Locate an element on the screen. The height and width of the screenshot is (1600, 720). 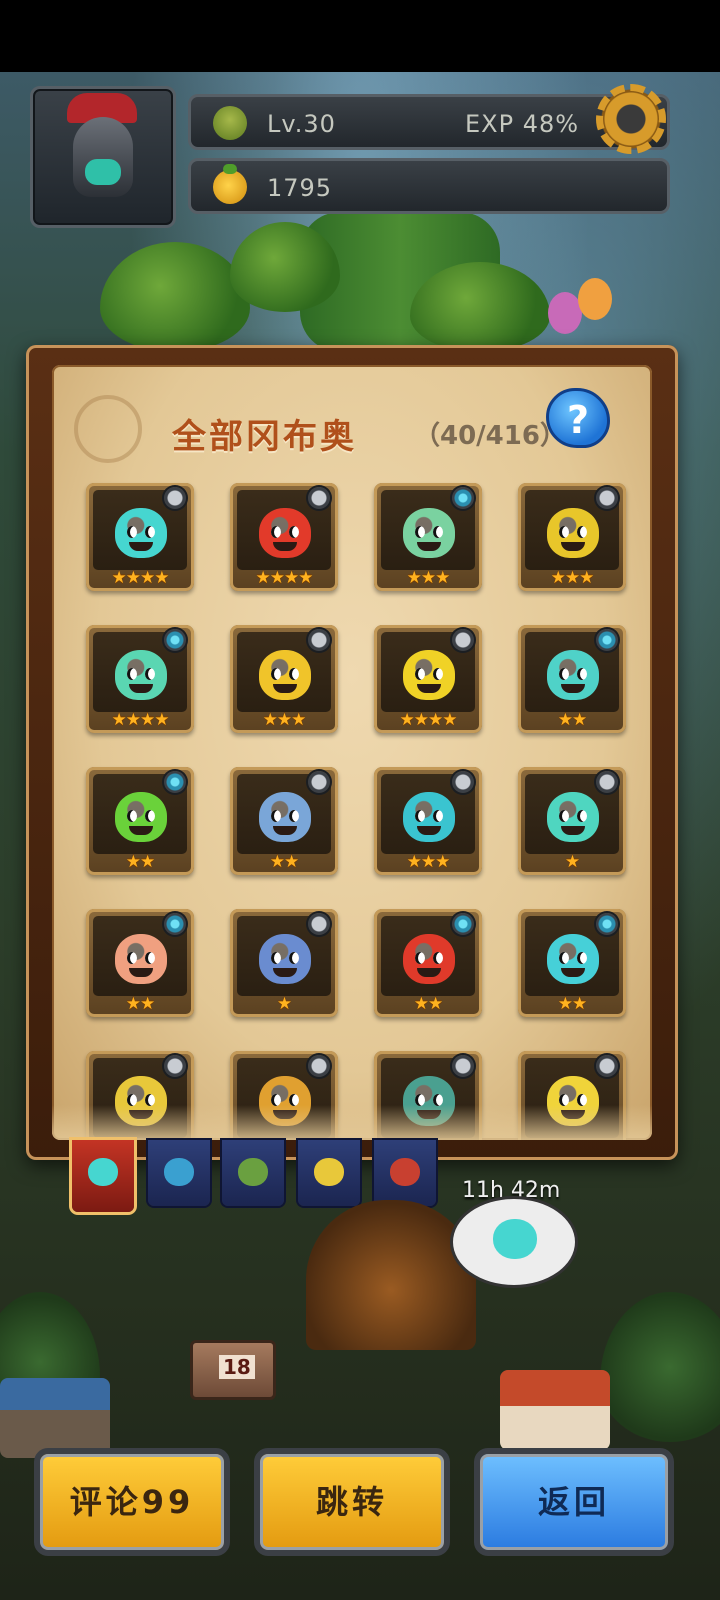
jump-button: 跳转 is located at coordinates (352, 1502).